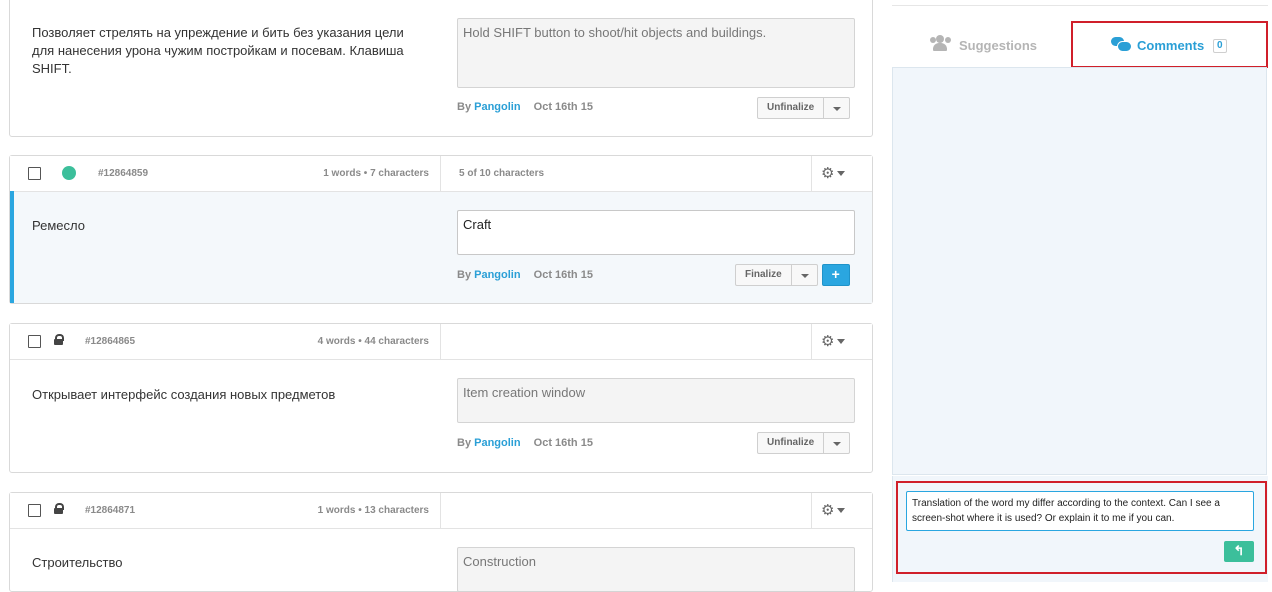 This screenshot has height=592, width=1272. I want to click on panel-top-border, so click(1080, 5).